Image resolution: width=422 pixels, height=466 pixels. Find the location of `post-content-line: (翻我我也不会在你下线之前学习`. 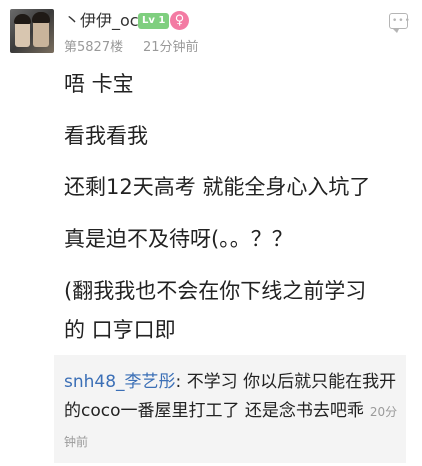

post-content-line: (翻我我也不会在你下线之前学习 is located at coordinates (215, 291).